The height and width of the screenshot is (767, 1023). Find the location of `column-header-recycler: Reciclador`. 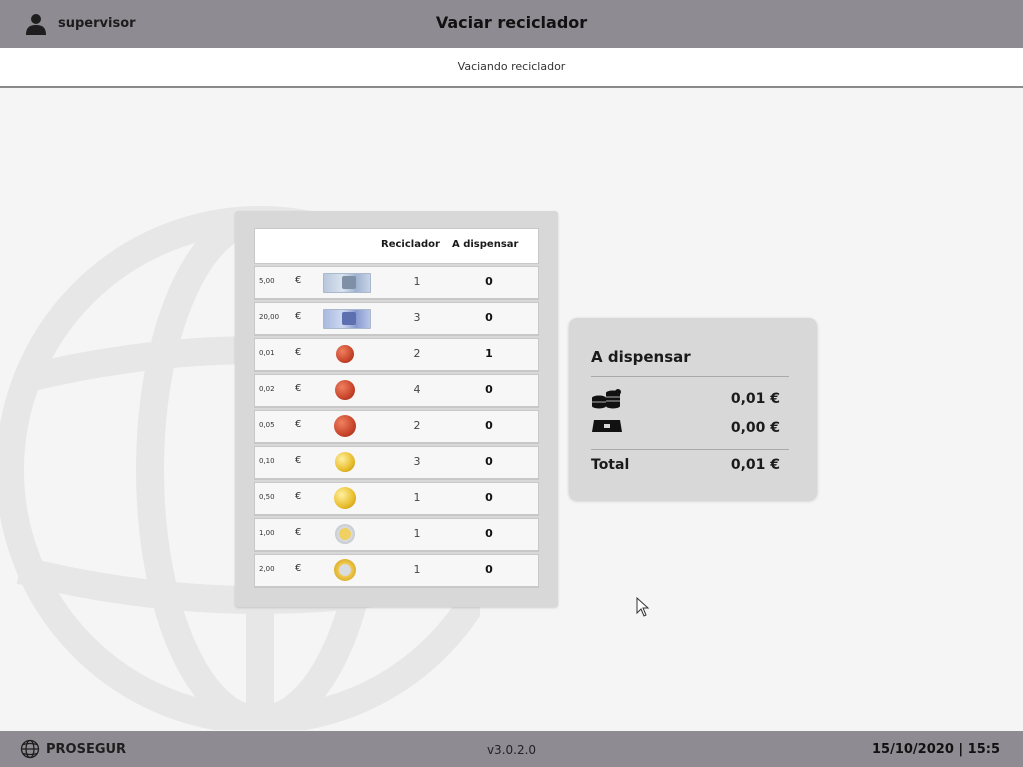

column-header-recycler: Reciclador is located at coordinates (410, 244).